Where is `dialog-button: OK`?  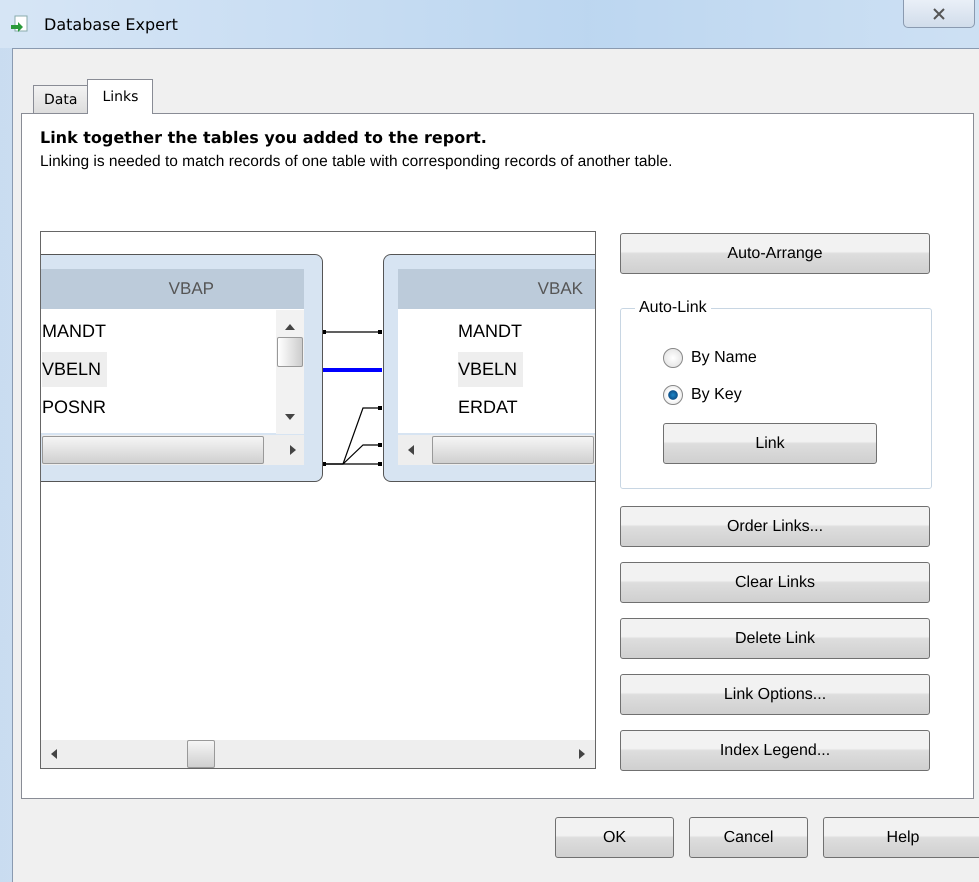
dialog-button: OK is located at coordinates (614, 837).